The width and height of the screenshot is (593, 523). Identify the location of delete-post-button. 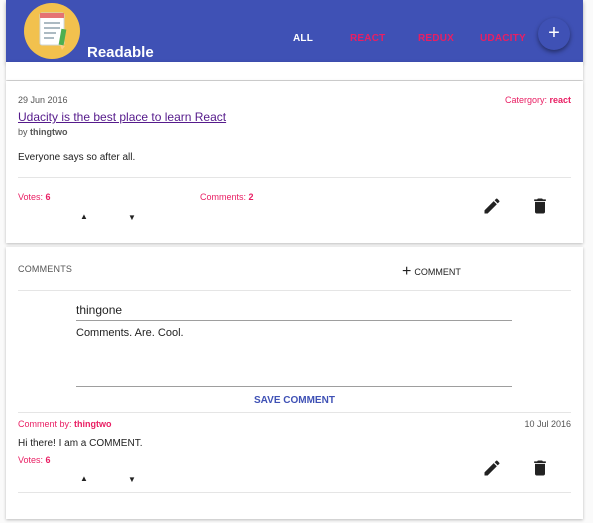
(540, 206).